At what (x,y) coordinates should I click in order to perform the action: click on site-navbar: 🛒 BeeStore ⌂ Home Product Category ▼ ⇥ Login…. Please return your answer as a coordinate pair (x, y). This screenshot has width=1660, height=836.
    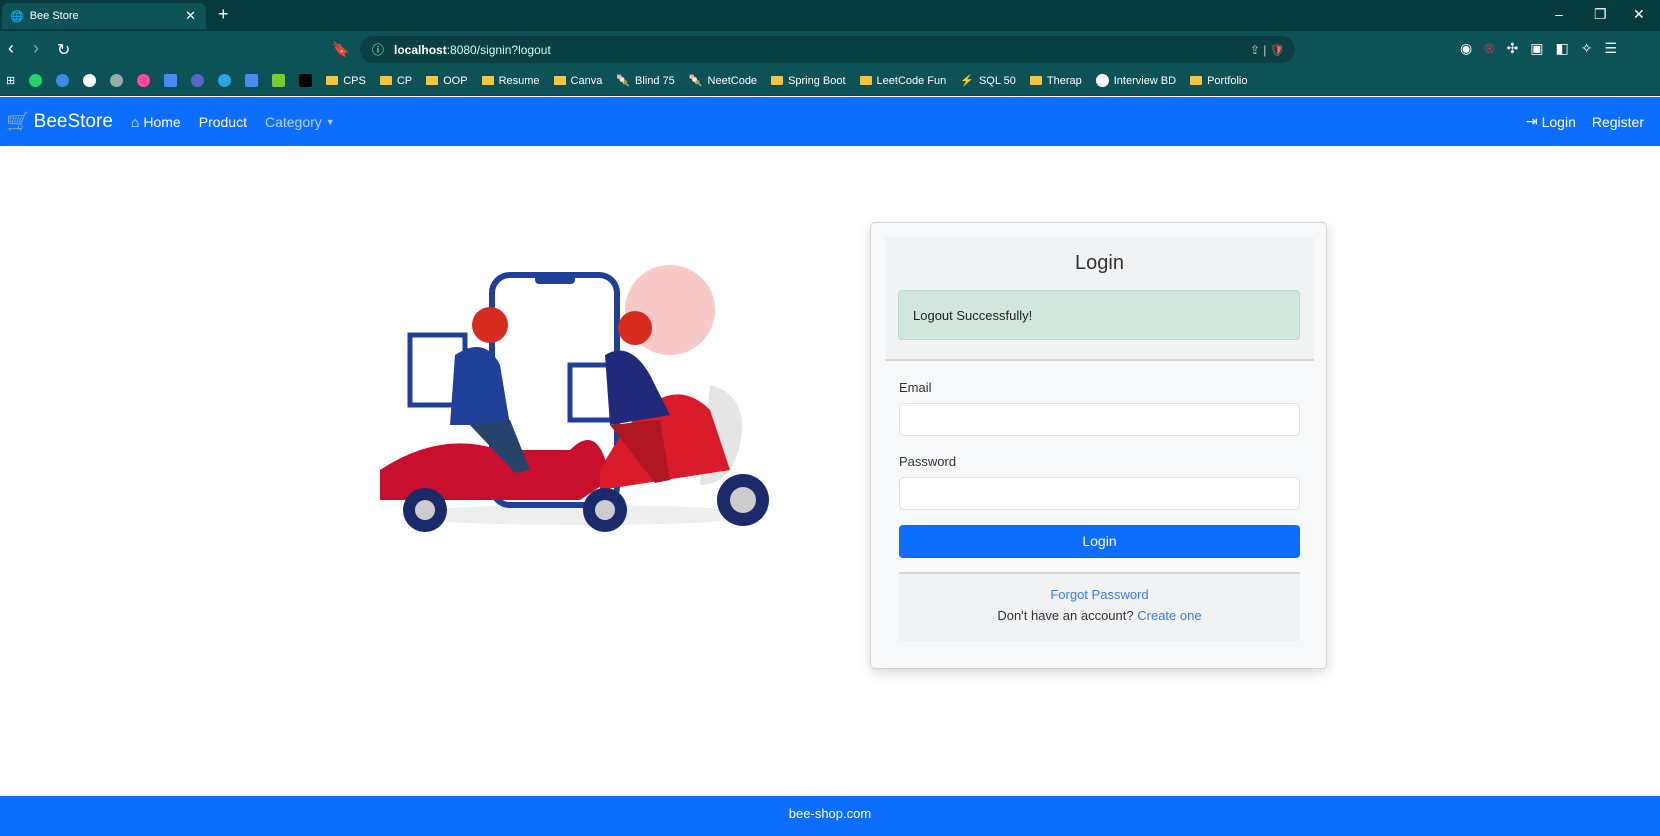
    Looking at the image, I should click on (830, 121).